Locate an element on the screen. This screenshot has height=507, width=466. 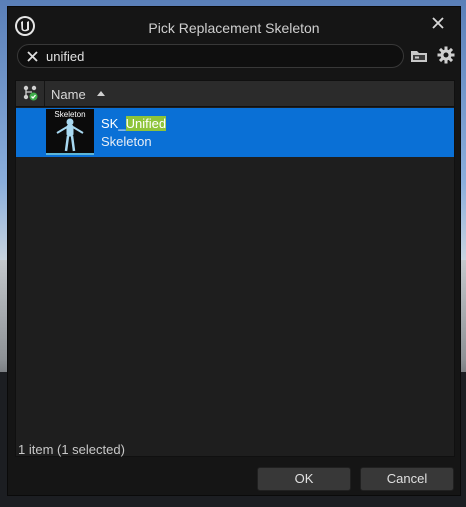
gear-icon is located at coordinates (446, 55).